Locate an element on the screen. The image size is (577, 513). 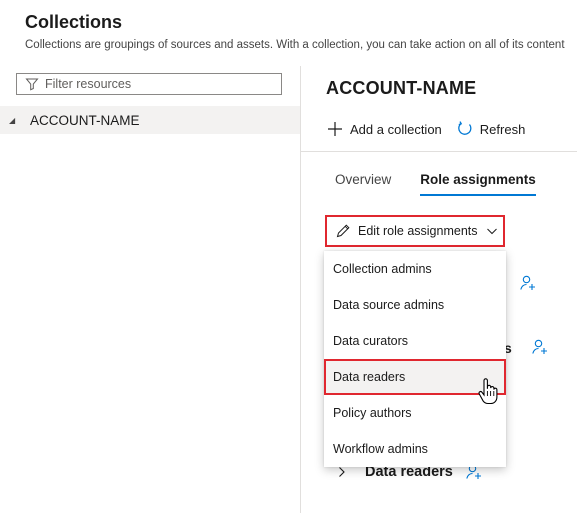
filter-icon is located at coordinates (32, 84).